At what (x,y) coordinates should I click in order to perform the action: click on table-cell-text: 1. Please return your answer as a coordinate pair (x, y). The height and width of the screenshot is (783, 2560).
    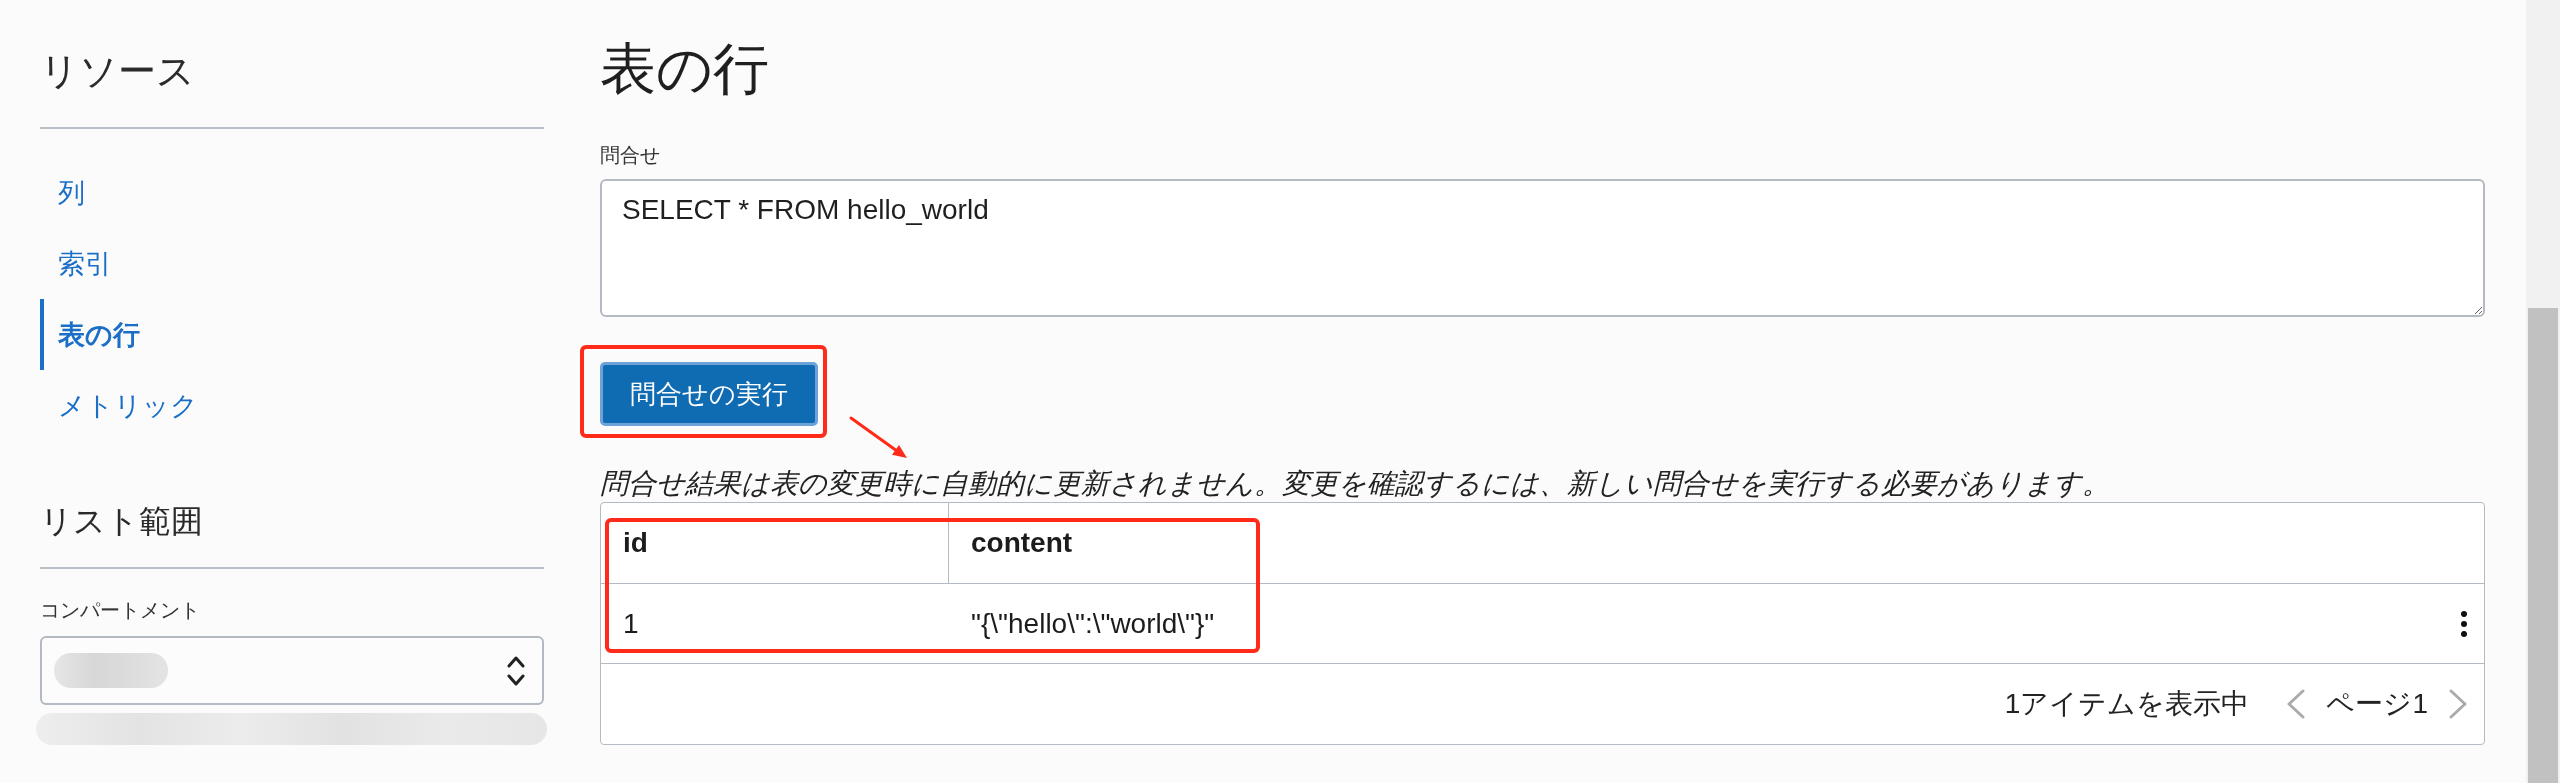
    Looking at the image, I should click on (631, 623).